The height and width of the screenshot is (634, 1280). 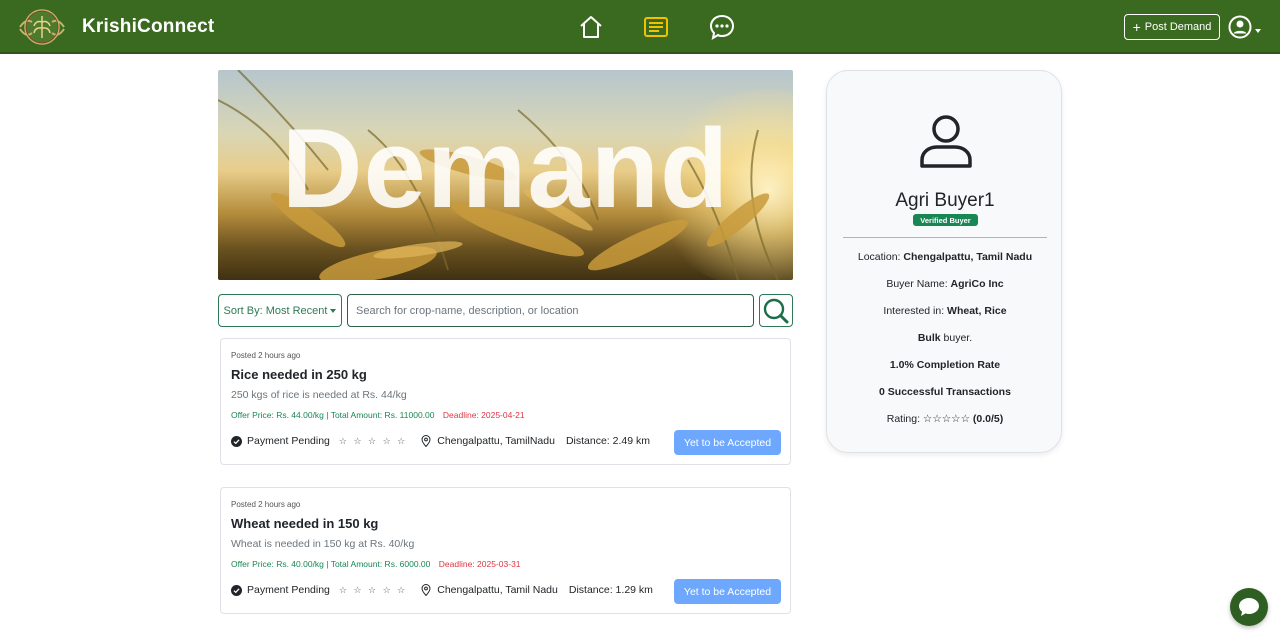 I want to click on location-text: Chengalpattu, Tamil Nadu, so click(x=497, y=590).